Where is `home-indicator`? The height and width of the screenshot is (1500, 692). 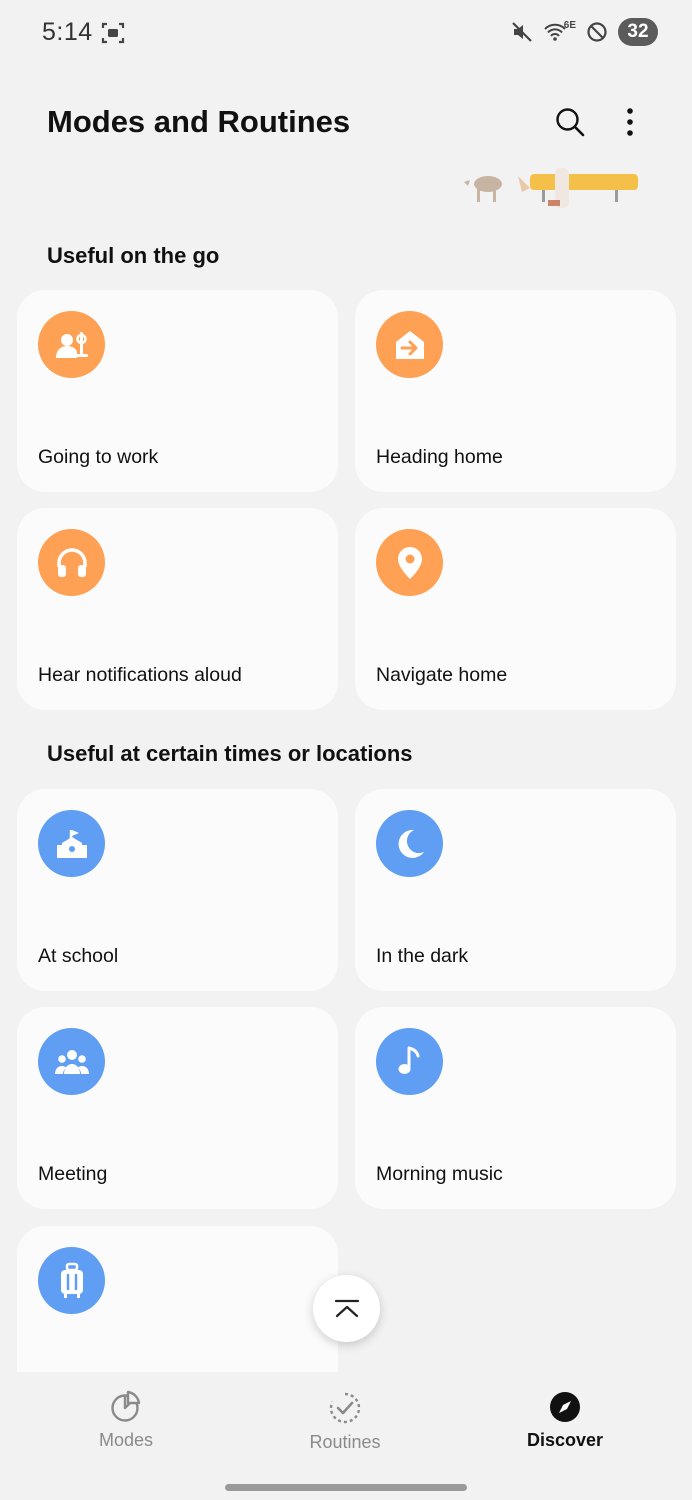
home-indicator is located at coordinates (346, 1487).